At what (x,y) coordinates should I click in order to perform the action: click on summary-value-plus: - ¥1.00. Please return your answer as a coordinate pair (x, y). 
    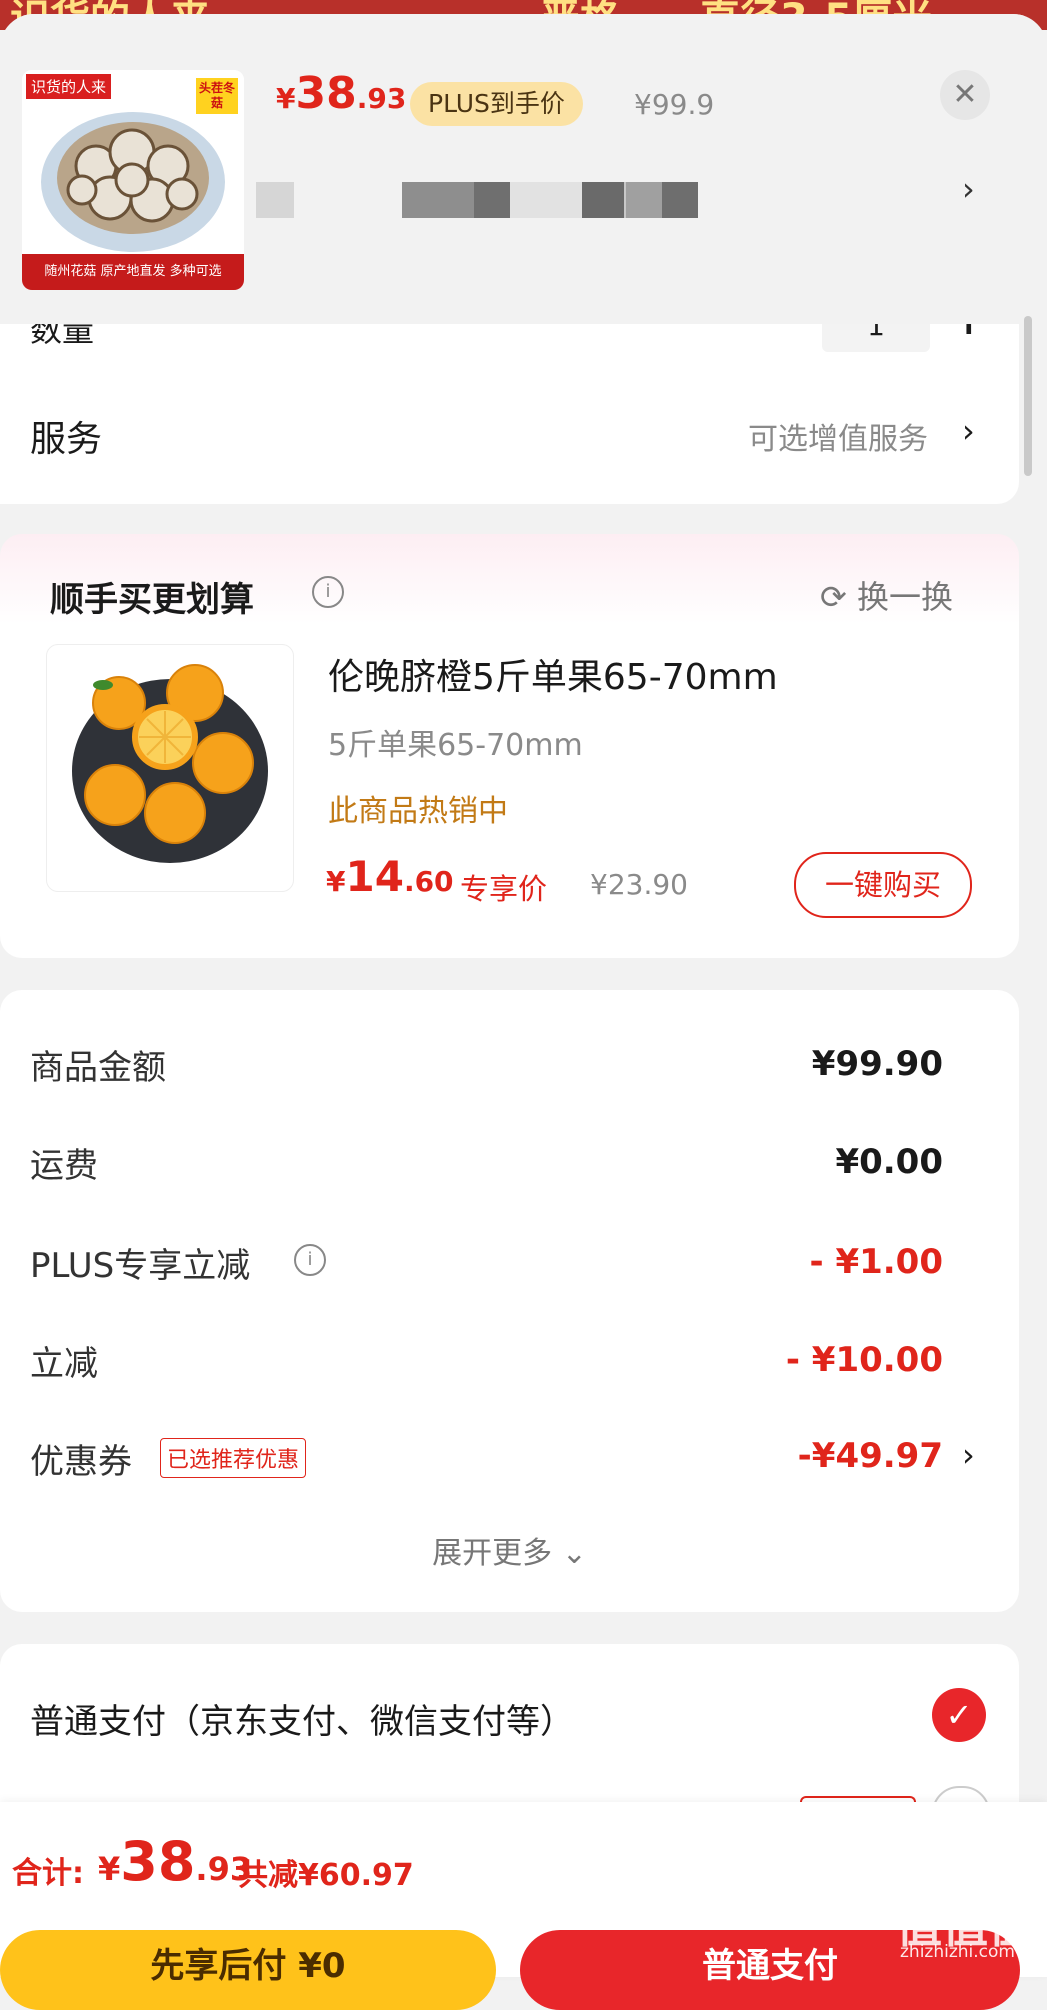
    Looking at the image, I should click on (876, 1262).